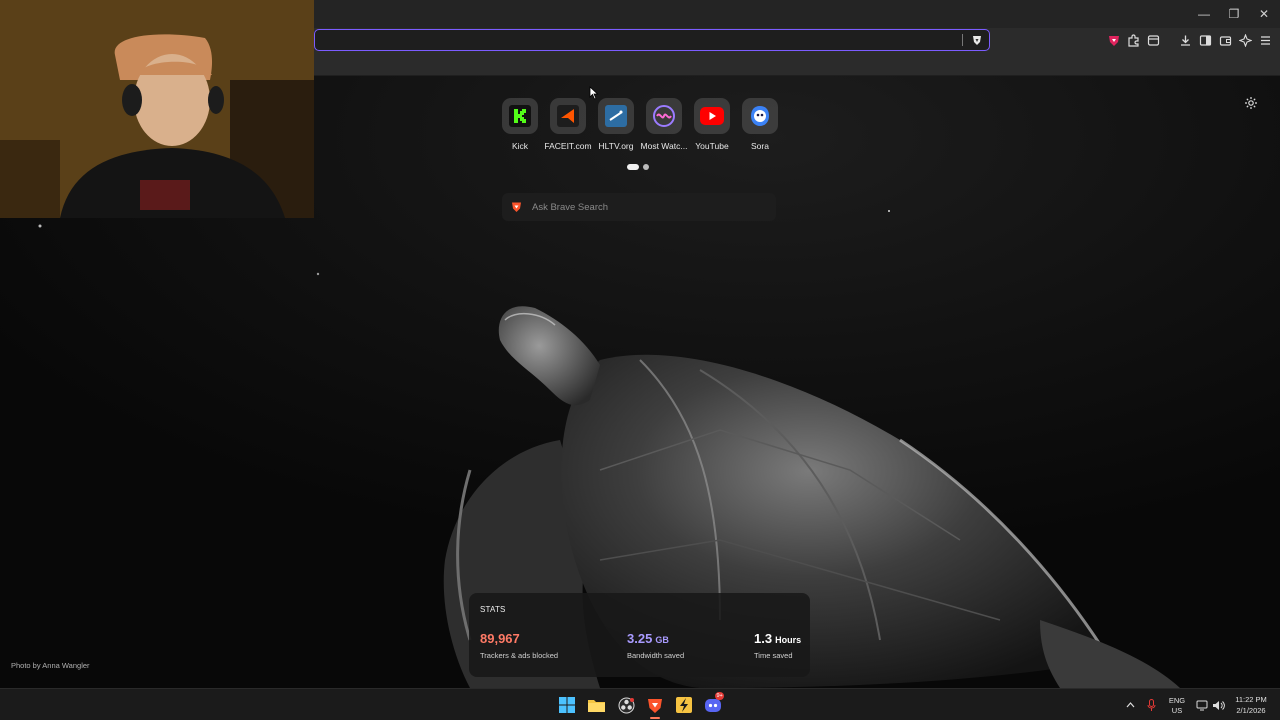 Image resolution: width=1280 pixels, height=720 pixels. I want to click on kick-icon, so click(520, 116).